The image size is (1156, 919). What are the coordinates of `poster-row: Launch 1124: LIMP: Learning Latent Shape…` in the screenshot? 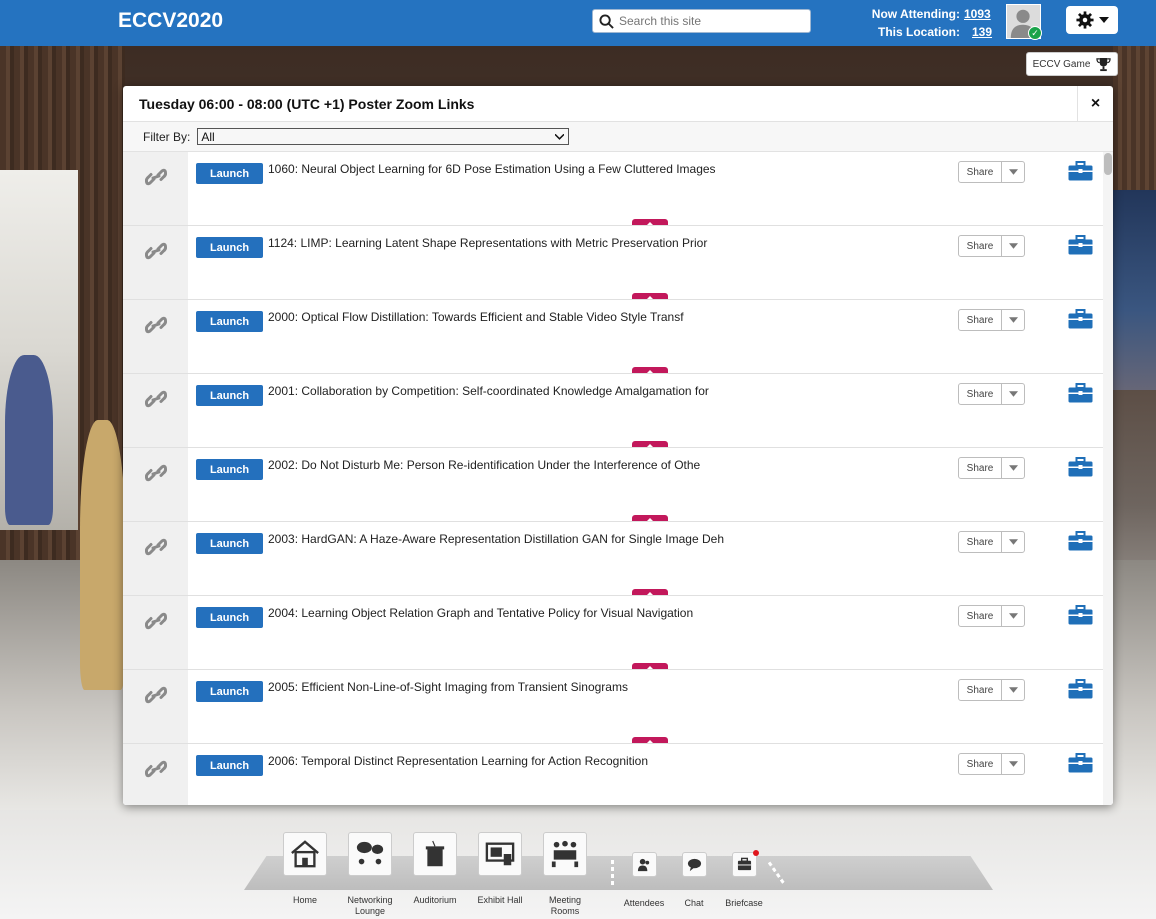 It's located at (613, 263).